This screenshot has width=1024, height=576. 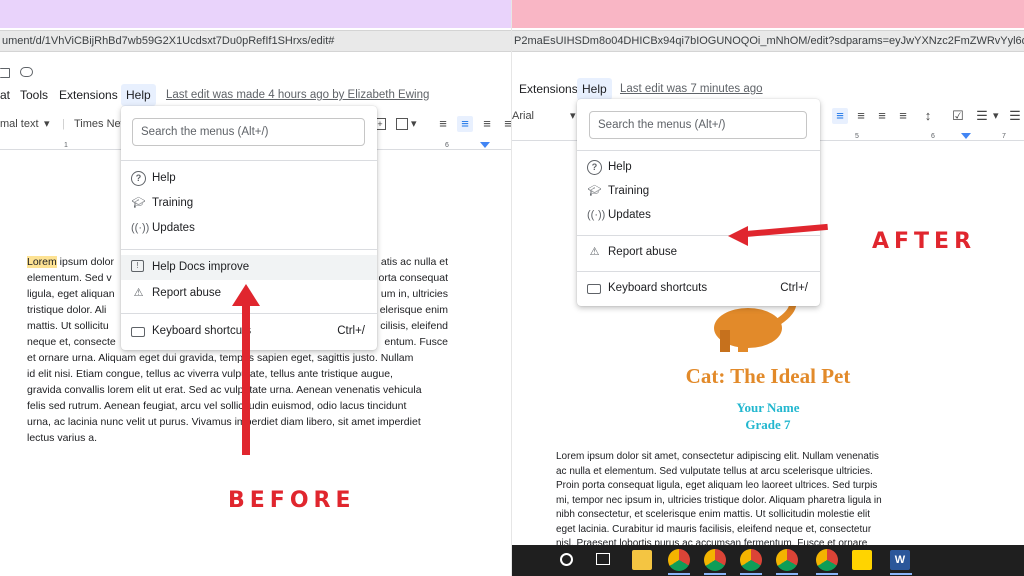 What do you see at coordinates (173, 203) in the screenshot?
I see `menu-item-label: Training` at bounding box center [173, 203].